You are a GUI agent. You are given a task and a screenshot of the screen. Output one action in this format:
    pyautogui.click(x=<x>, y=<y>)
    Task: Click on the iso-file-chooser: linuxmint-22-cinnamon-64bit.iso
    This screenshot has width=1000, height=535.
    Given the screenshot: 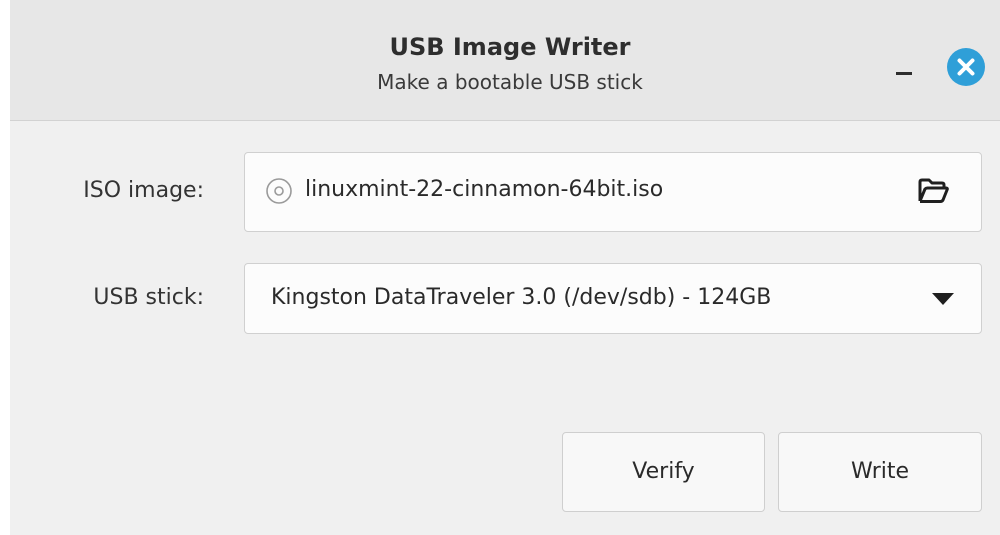 What is the action you would take?
    pyautogui.click(x=613, y=192)
    